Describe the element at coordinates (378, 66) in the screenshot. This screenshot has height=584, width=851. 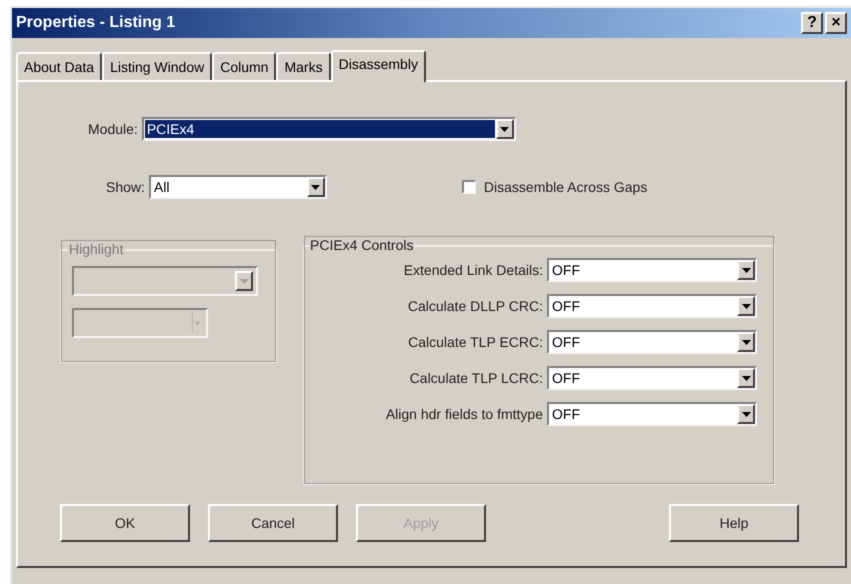
I see `tab: Disassembly` at that location.